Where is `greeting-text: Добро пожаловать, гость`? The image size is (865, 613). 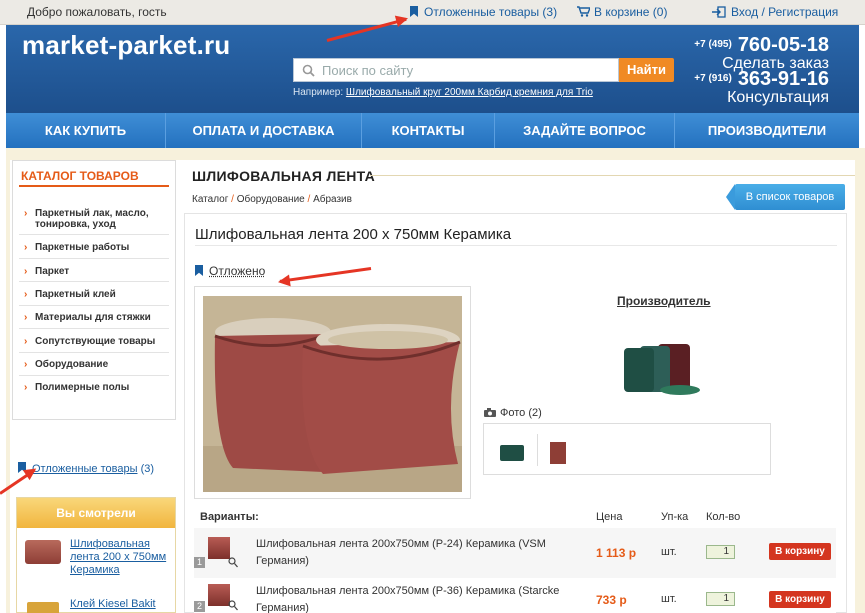 greeting-text: Добро пожаловать, гость is located at coordinates (97, 12).